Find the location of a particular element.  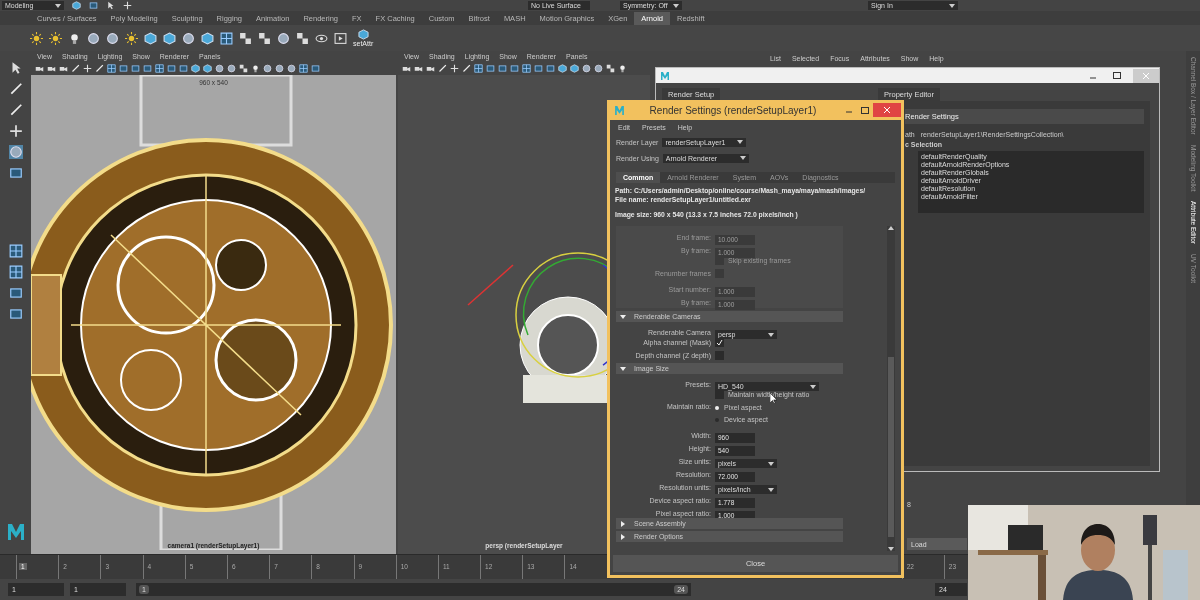

close-button is located at coordinates (887, 110).